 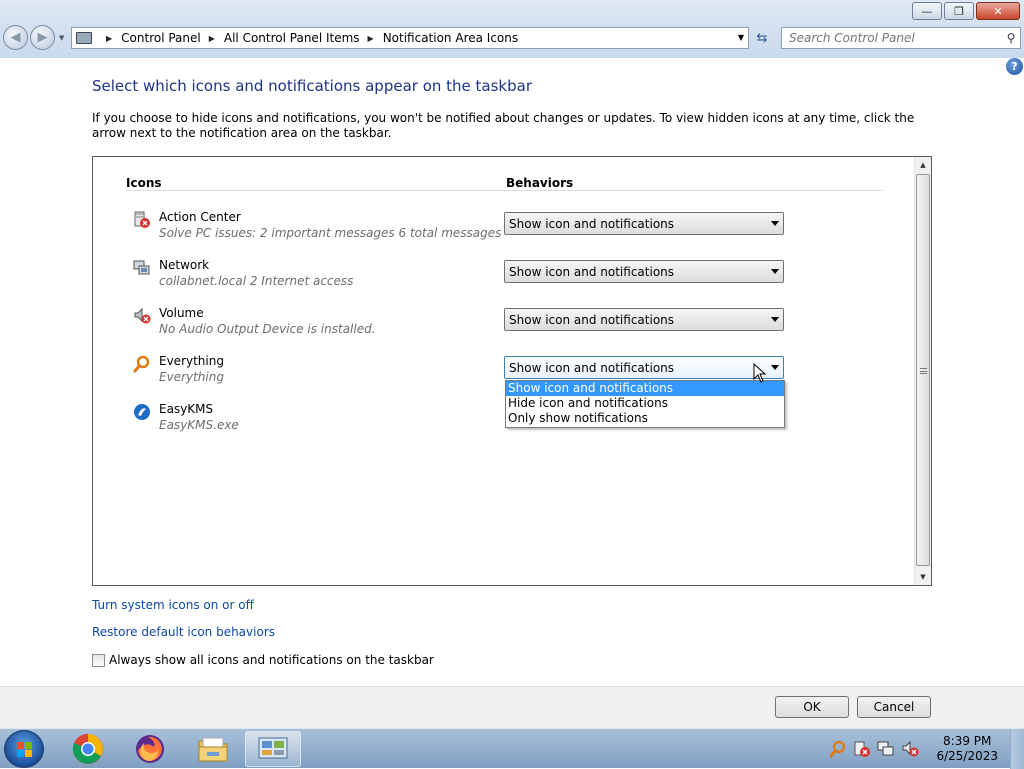 I want to click on file-explorer-icon, so click(x=213, y=749).